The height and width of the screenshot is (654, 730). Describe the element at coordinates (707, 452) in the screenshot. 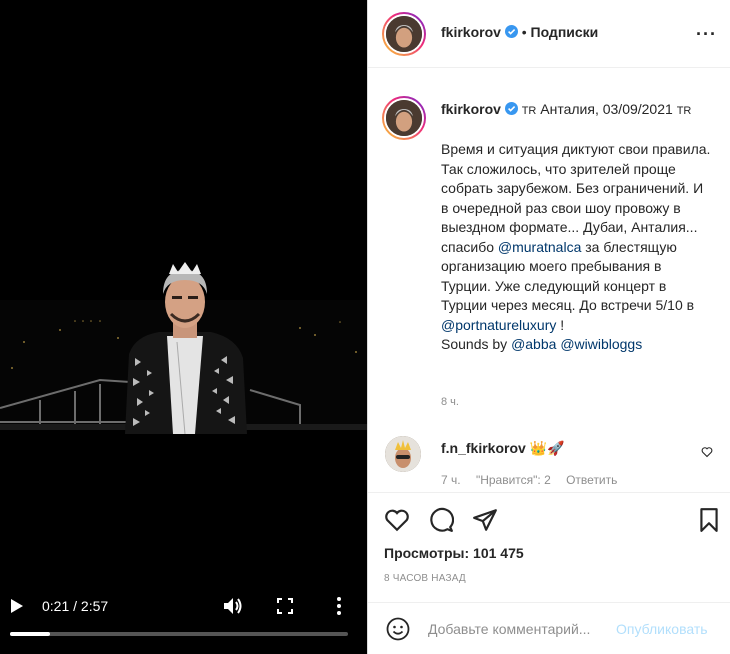

I see `heart-outline-icon` at that location.